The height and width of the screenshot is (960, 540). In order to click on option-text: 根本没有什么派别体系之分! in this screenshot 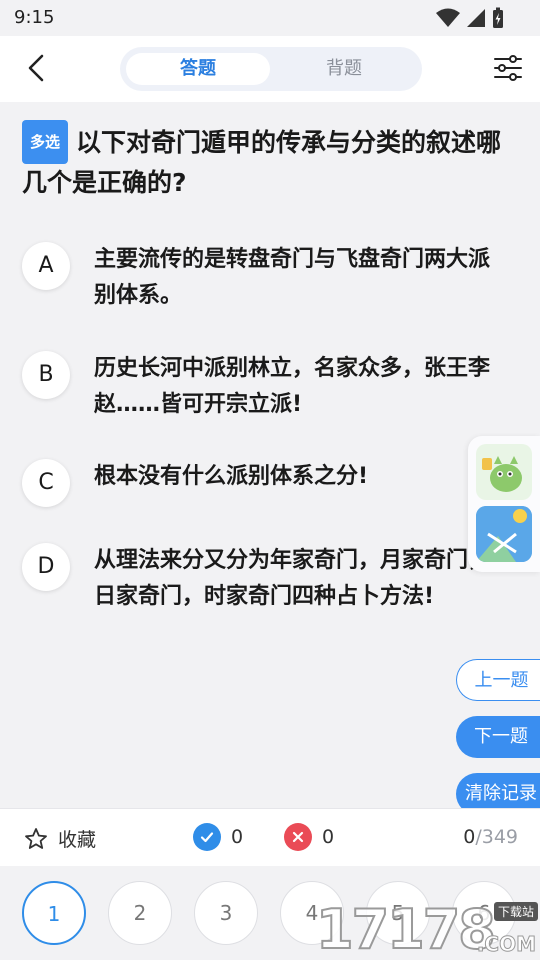, I will do `click(231, 476)`.